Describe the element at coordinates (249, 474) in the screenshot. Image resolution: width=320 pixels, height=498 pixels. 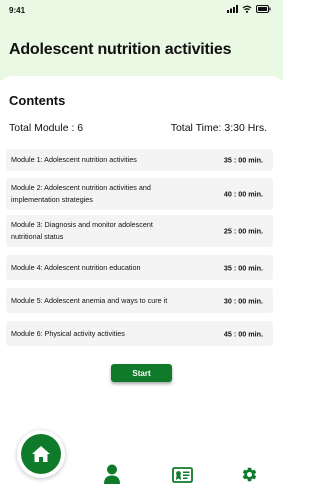
I see `settings-icon` at that location.